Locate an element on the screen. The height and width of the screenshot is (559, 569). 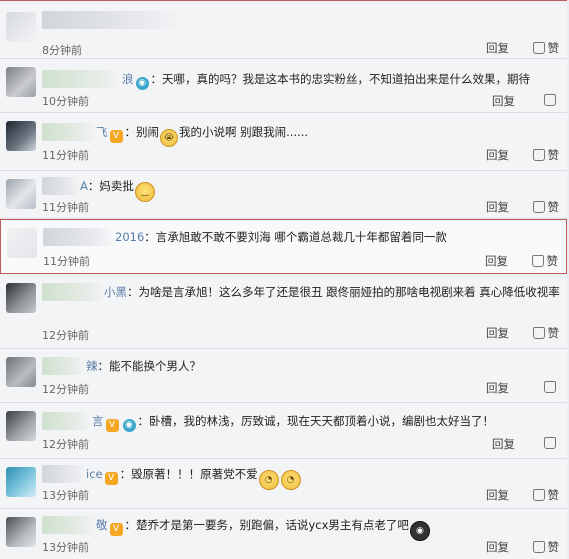
username: A is located at coordinates (84, 186).